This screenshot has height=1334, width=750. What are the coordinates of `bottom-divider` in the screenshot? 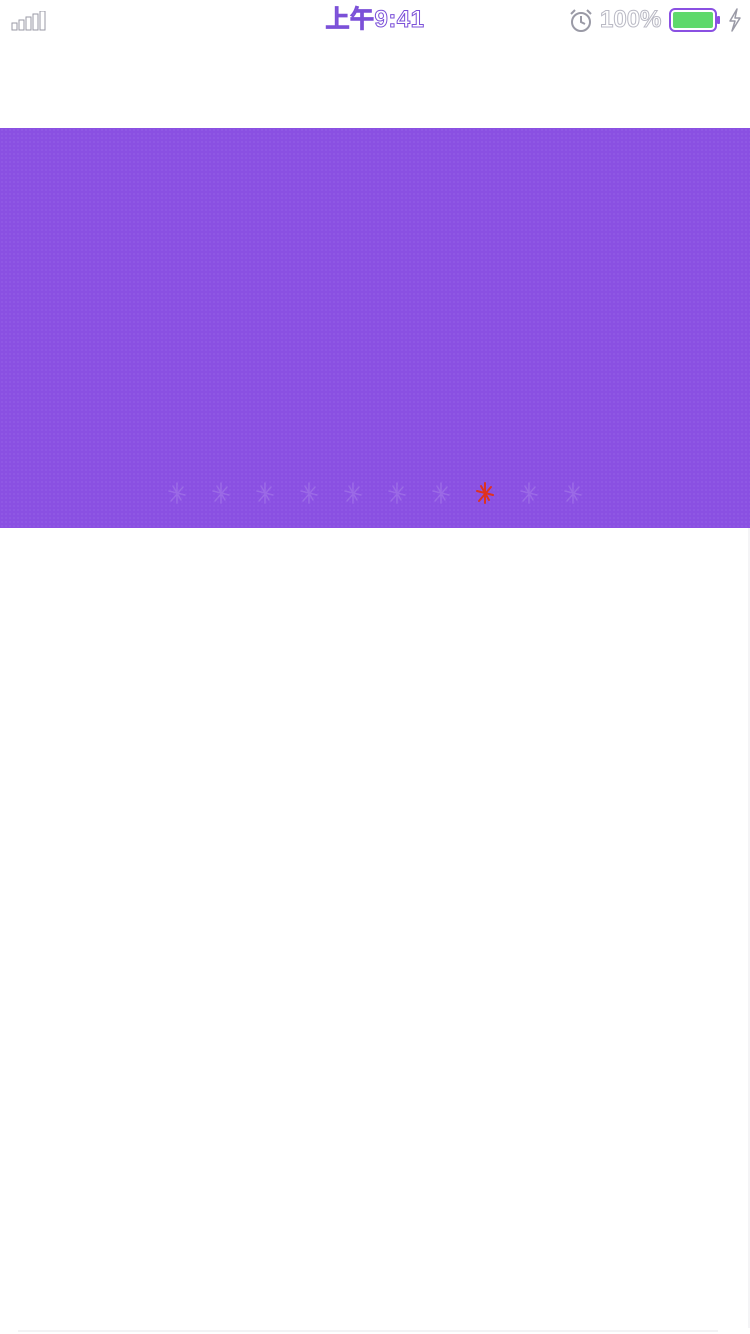 It's located at (368, 1331).